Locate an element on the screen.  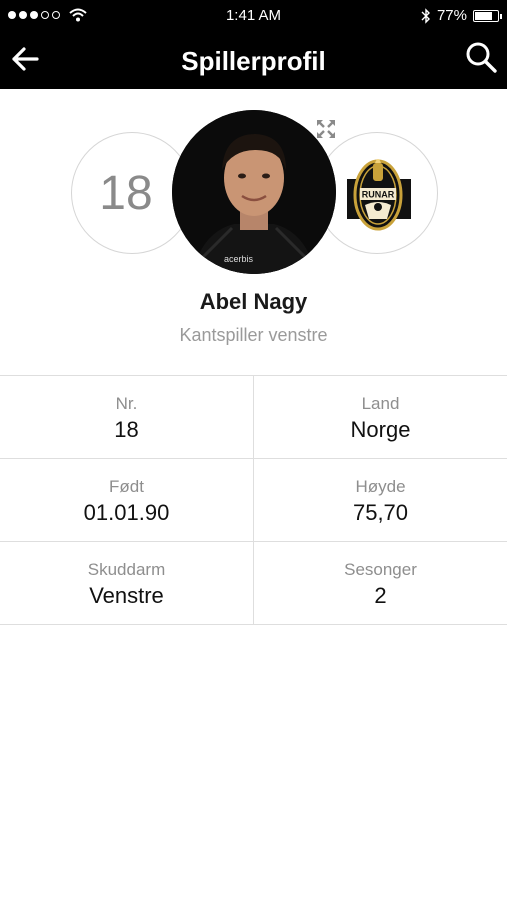
stat-value: 2 is located at coordinates (380, 595).